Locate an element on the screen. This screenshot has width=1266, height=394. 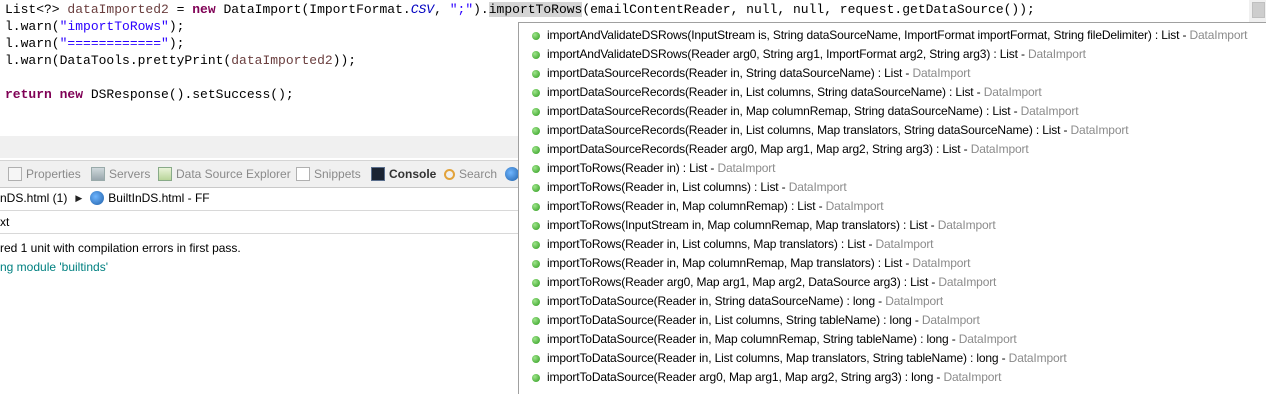
code-text: ); is located at coordinates (176, 43).